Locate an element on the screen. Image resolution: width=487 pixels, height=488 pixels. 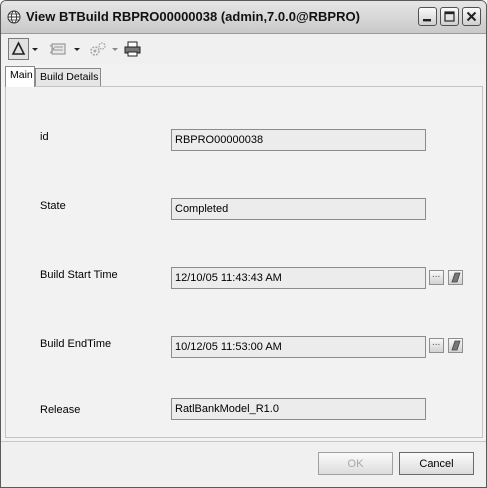
toolbar is located at coordinates (243, 49).